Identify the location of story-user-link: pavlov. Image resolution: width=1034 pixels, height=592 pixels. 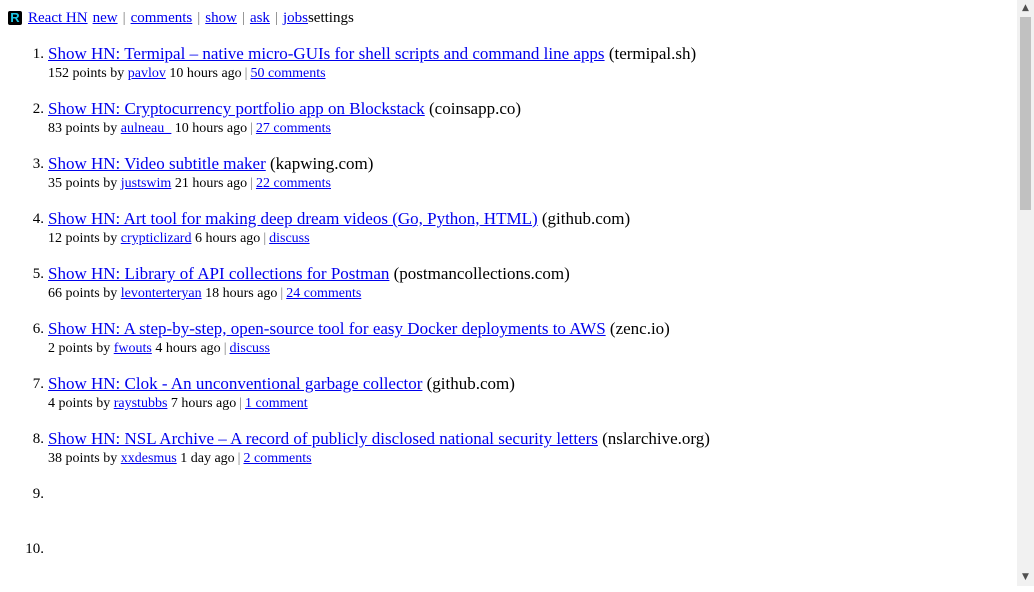
(147, 73).